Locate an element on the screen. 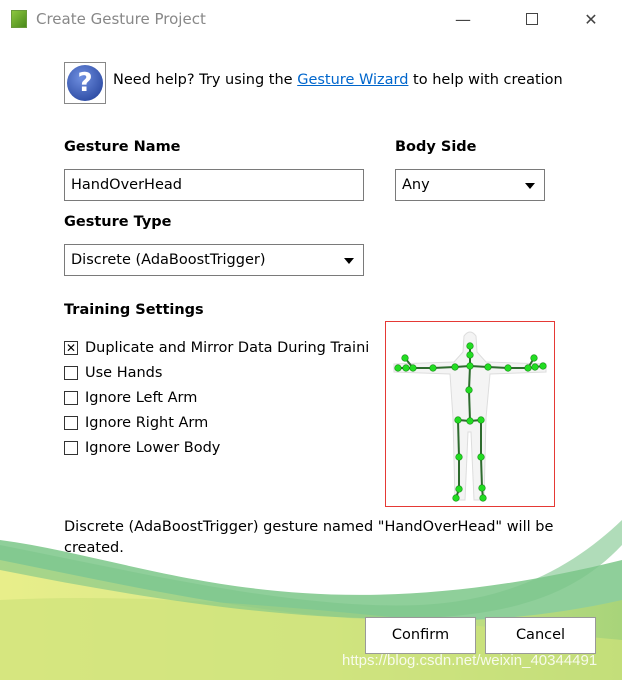 The height and width of the screenshot is (680, 622). maximize-button is located at coordinates (532, 19).